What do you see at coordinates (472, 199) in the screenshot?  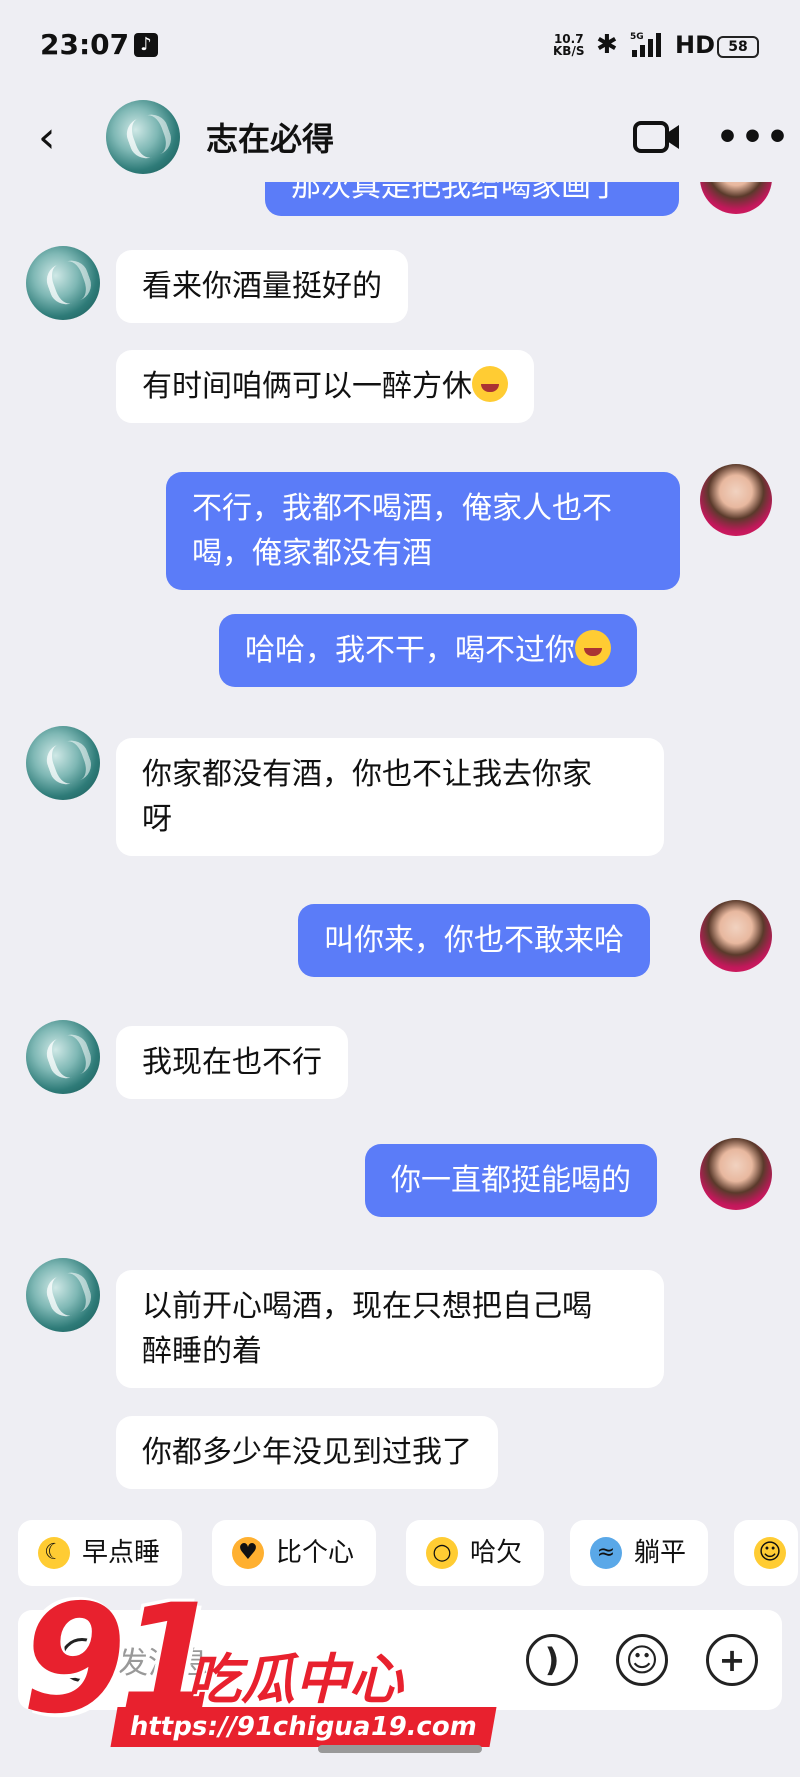 I see `message-bubble-out: 那次真是把我给喝家画了` at bounding box center [472, 199].